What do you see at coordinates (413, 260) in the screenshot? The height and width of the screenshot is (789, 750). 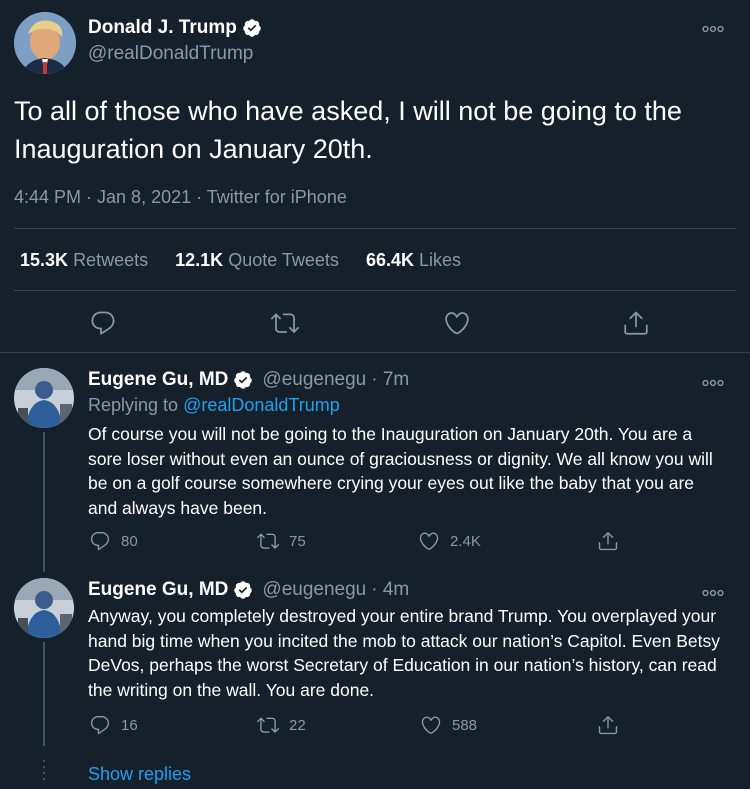 I see `likes-stat: 66.4K Likes` at bounding box center [413, 260].